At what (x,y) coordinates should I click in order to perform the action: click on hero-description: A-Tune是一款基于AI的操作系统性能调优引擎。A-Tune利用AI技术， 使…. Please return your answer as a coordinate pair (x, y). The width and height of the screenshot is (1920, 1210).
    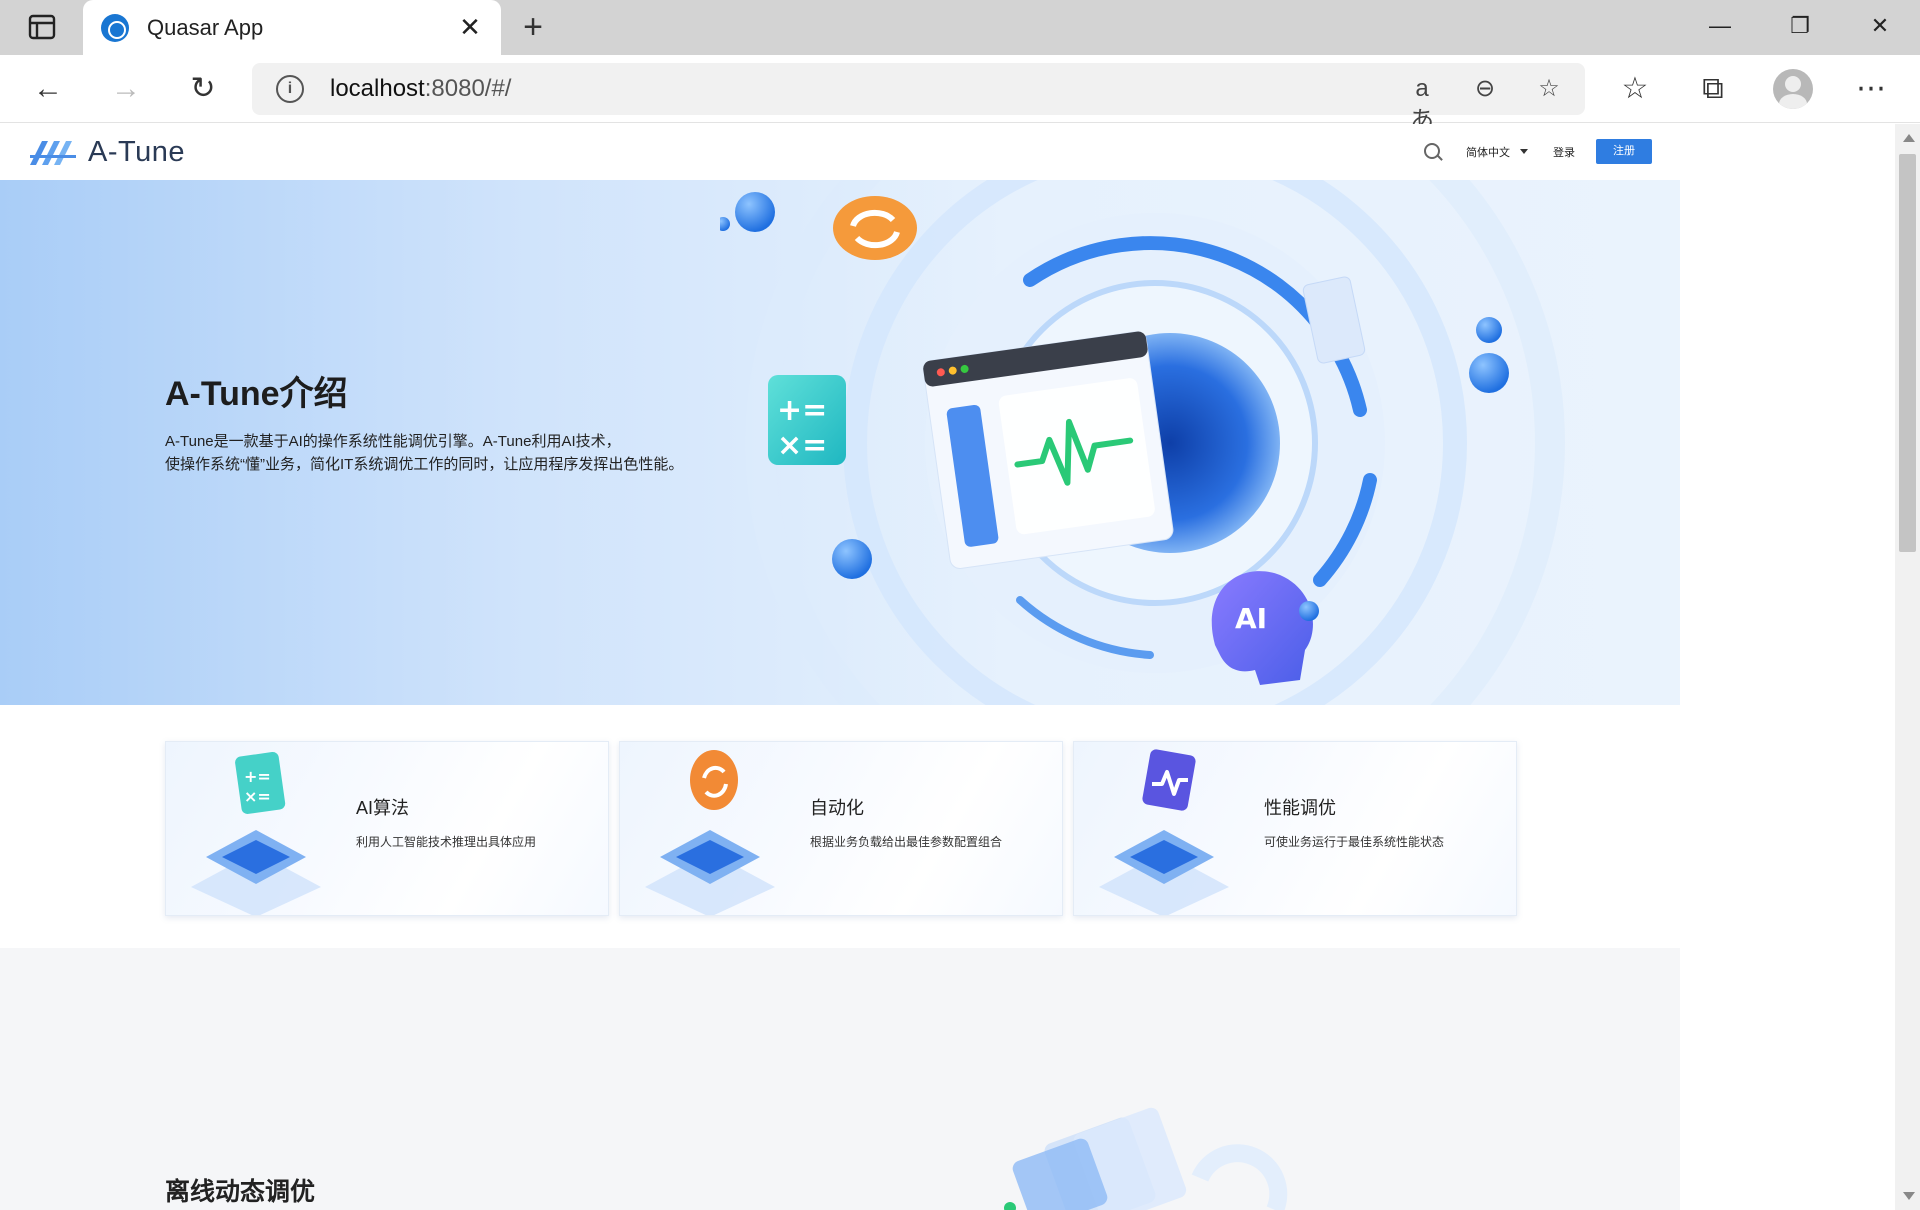
    Looking at the image, I should click on (465, 453).